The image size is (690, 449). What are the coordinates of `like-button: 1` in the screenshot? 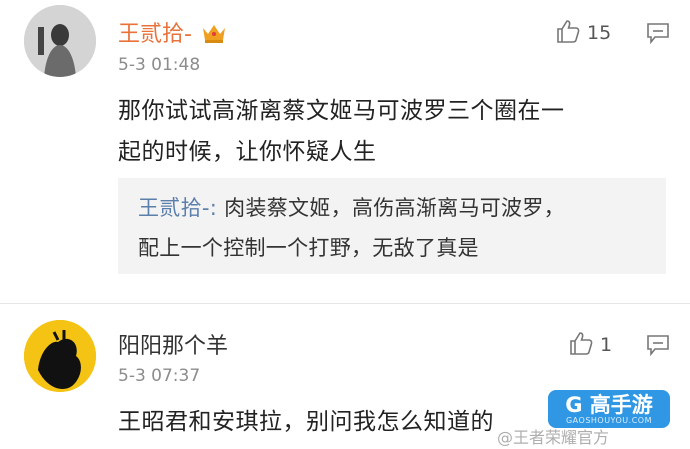 It's located at (590, 345).